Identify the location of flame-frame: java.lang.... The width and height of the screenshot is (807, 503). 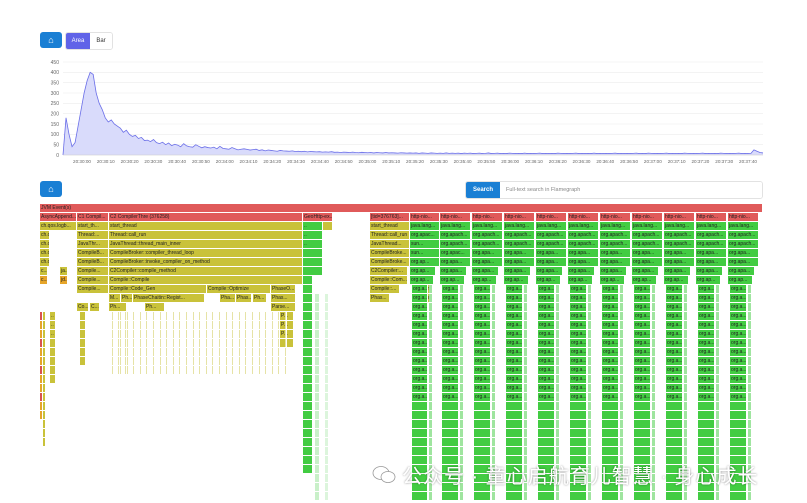
(487, 226).